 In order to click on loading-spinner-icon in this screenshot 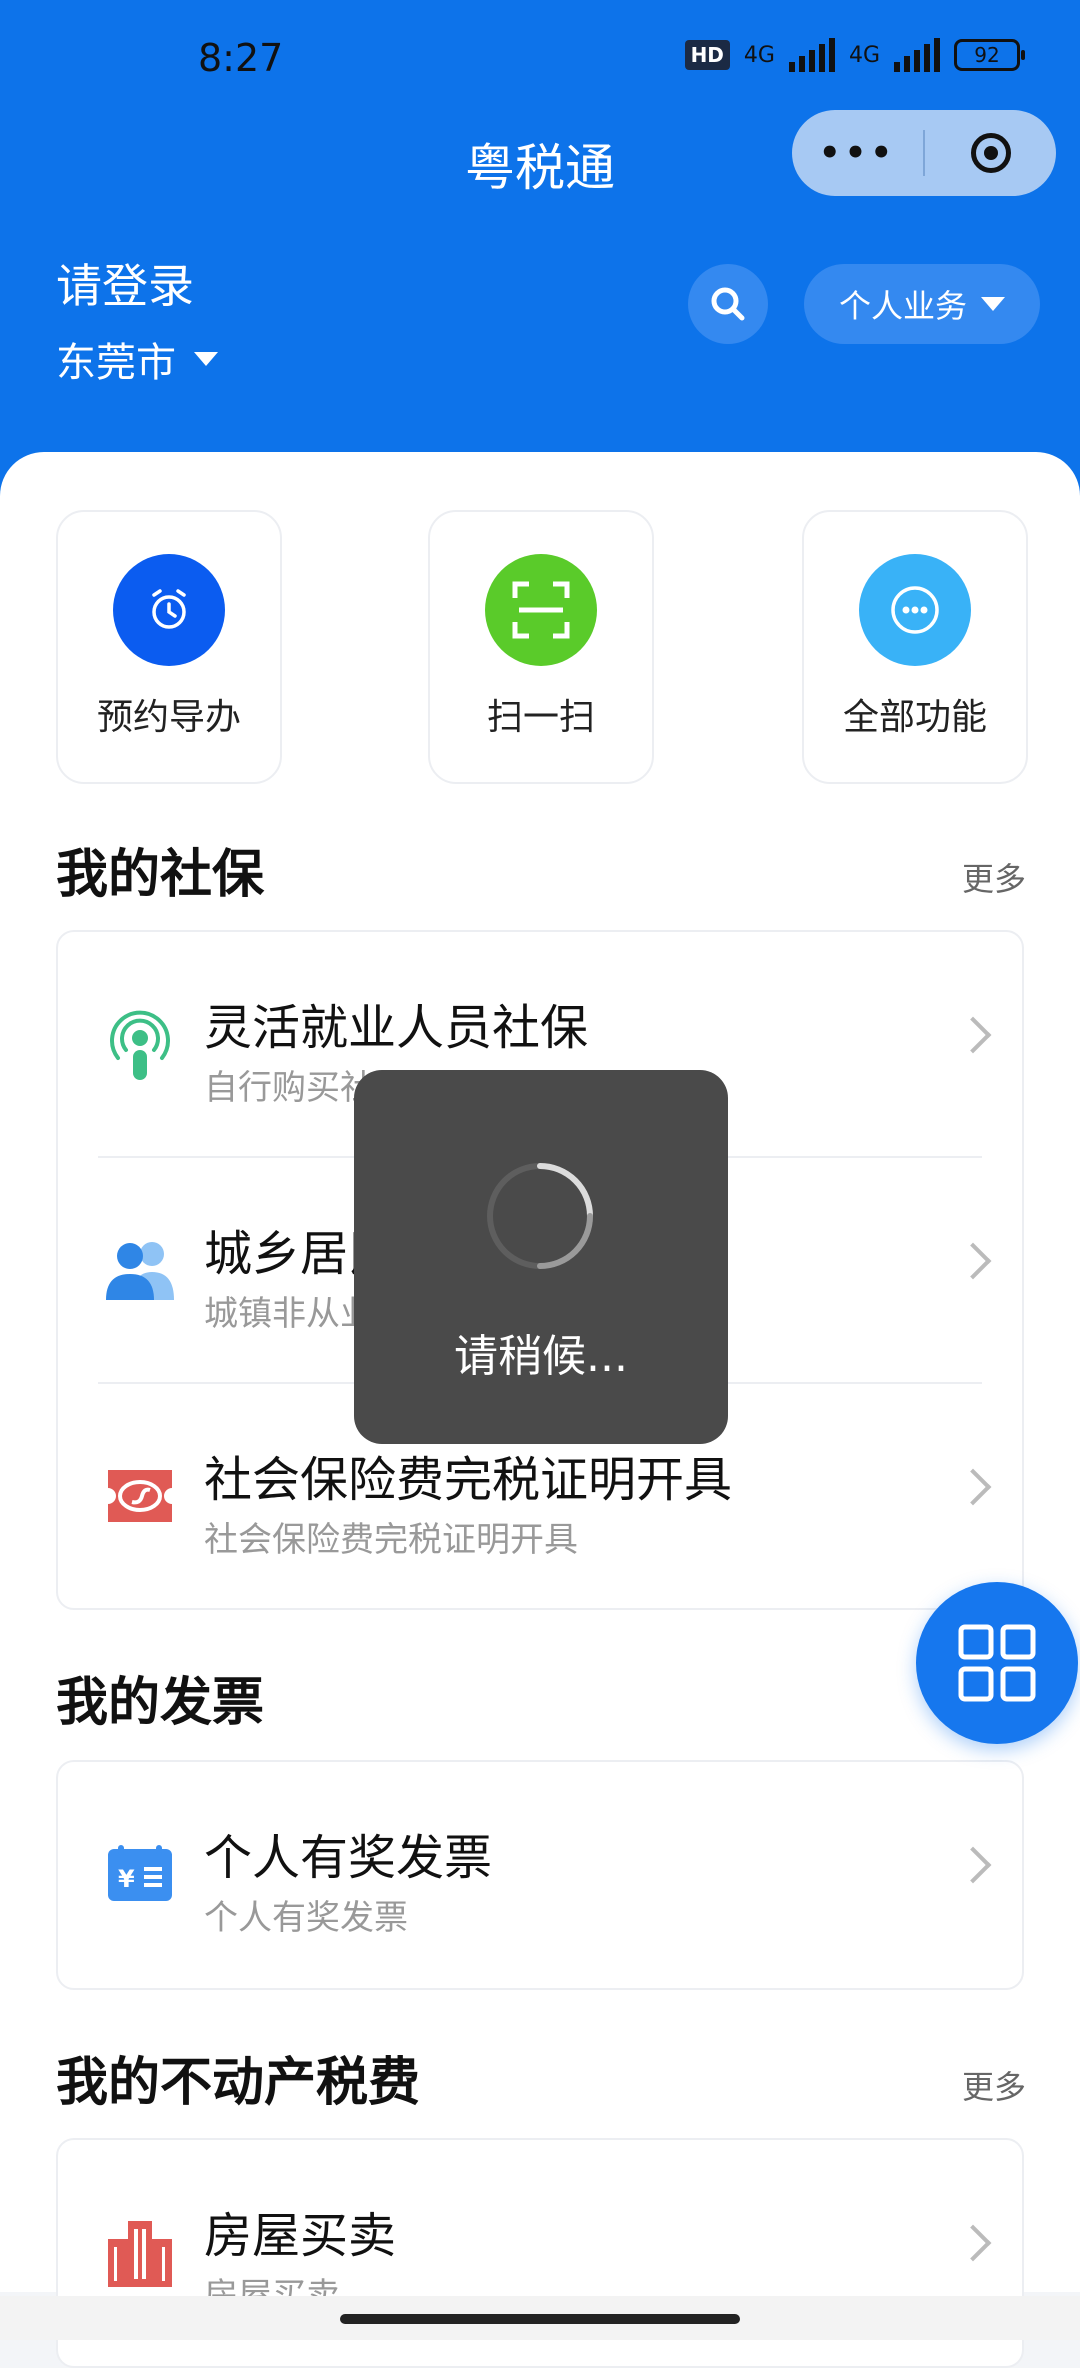, I will do `click(540, 1216)`.